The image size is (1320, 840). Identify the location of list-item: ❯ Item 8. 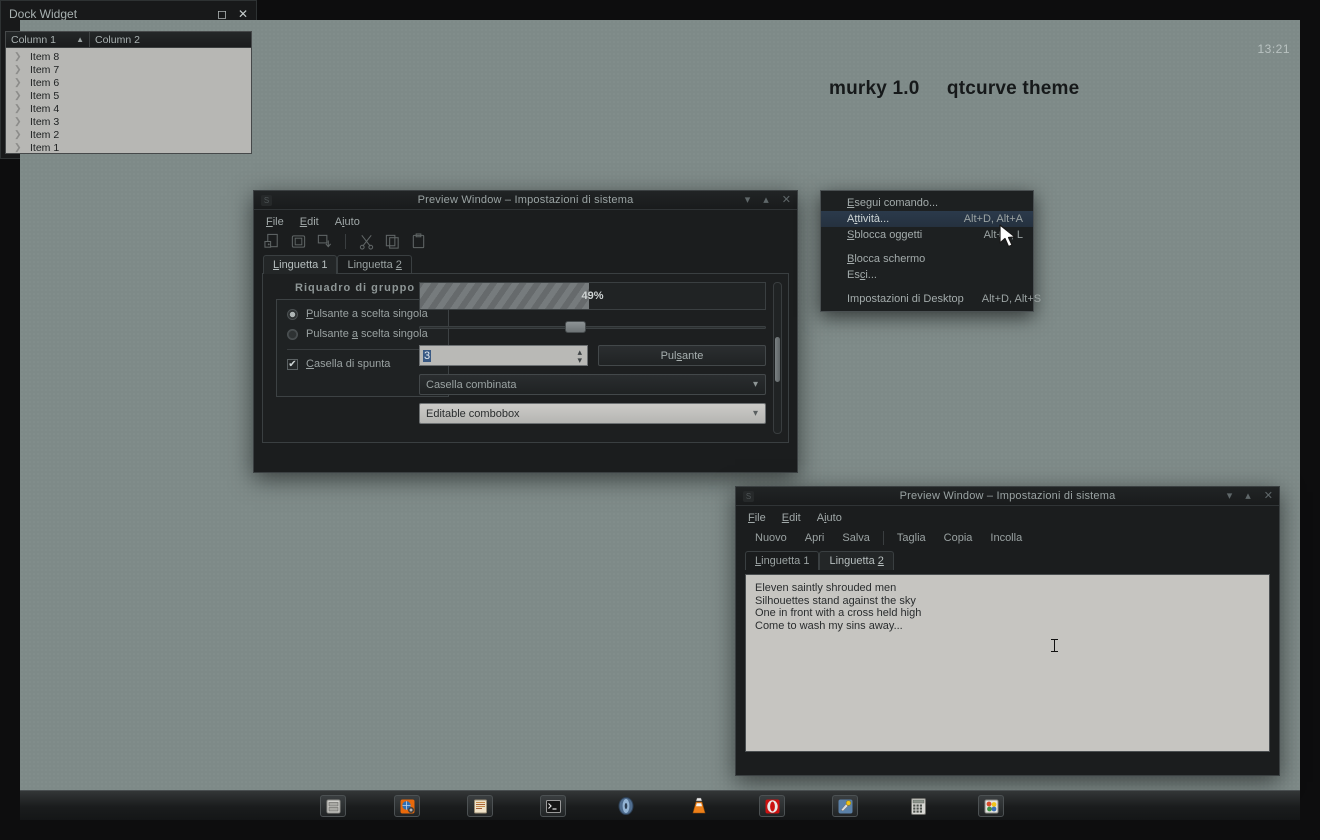
(128, 56).